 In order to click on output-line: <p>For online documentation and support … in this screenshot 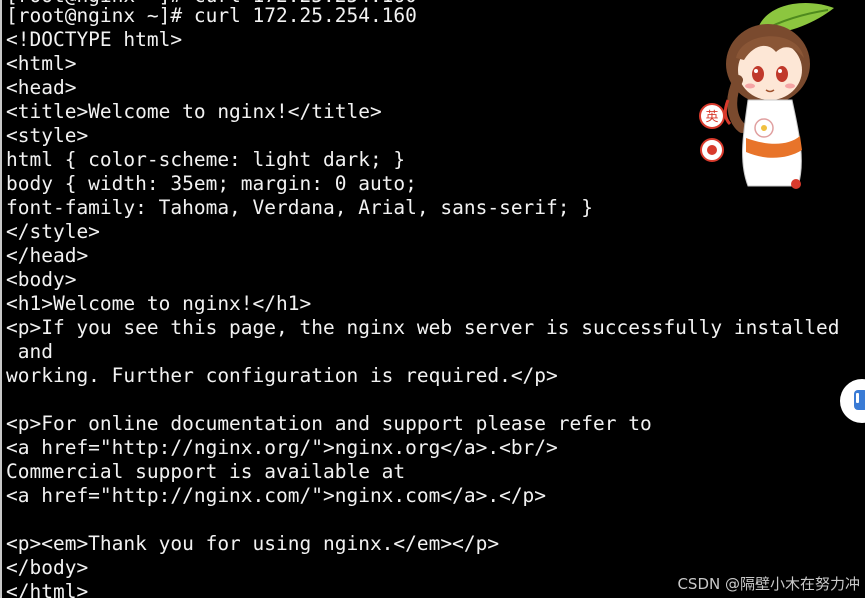, I will do `click(329, 423)`.